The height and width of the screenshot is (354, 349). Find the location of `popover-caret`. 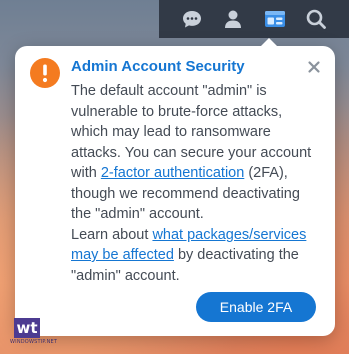

popover-caret is located at coordinates (269, 42).